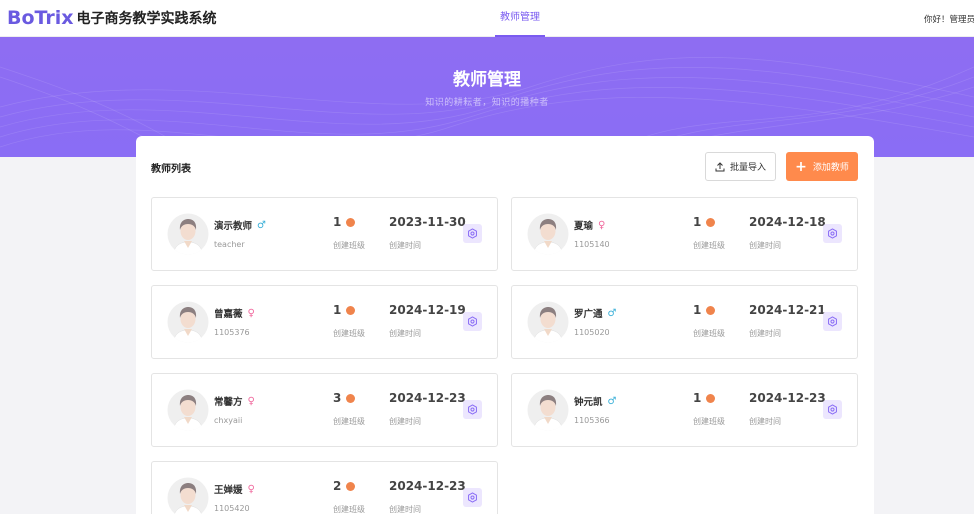 Image resolution: width=974 pixels, height=514 pixels. I want to click on teacher-name-row: 常馨方 ♀, so click(234, 401).